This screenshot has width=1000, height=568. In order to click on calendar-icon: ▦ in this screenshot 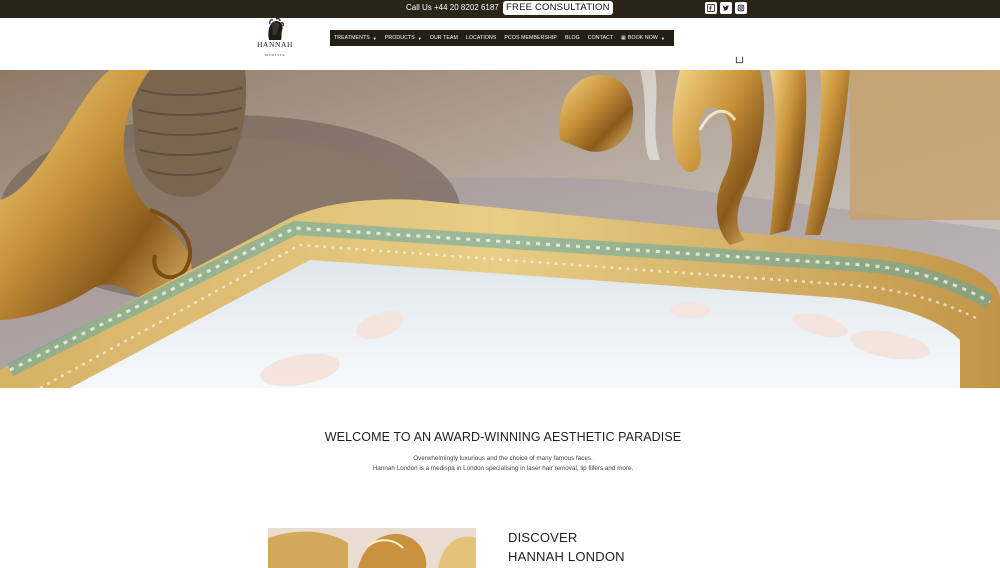, I will do `click(623, 38)`.